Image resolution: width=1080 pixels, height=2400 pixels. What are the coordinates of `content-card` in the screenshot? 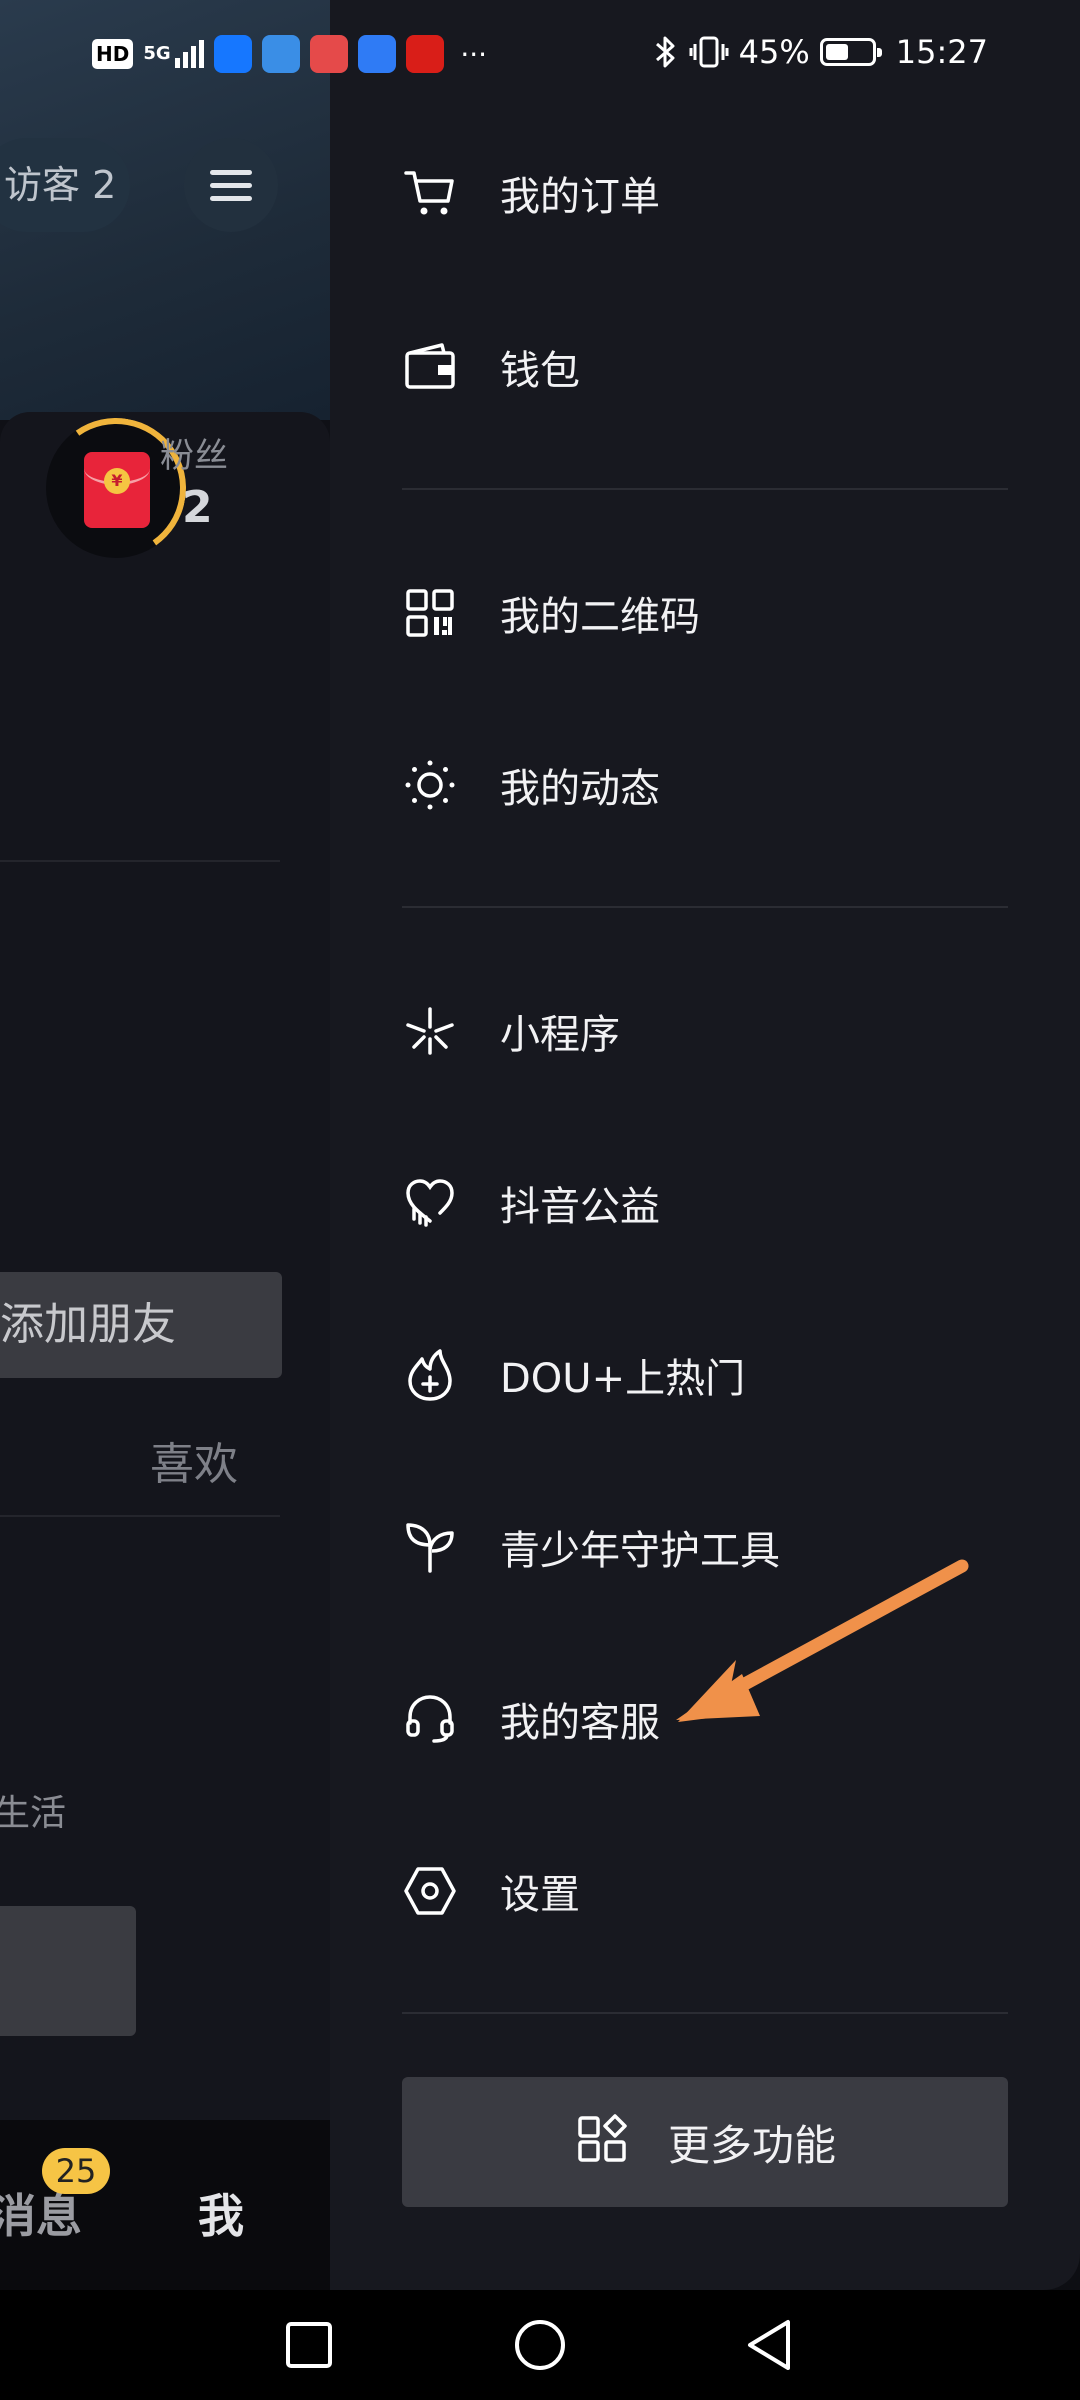 It's located at (68, 1971).